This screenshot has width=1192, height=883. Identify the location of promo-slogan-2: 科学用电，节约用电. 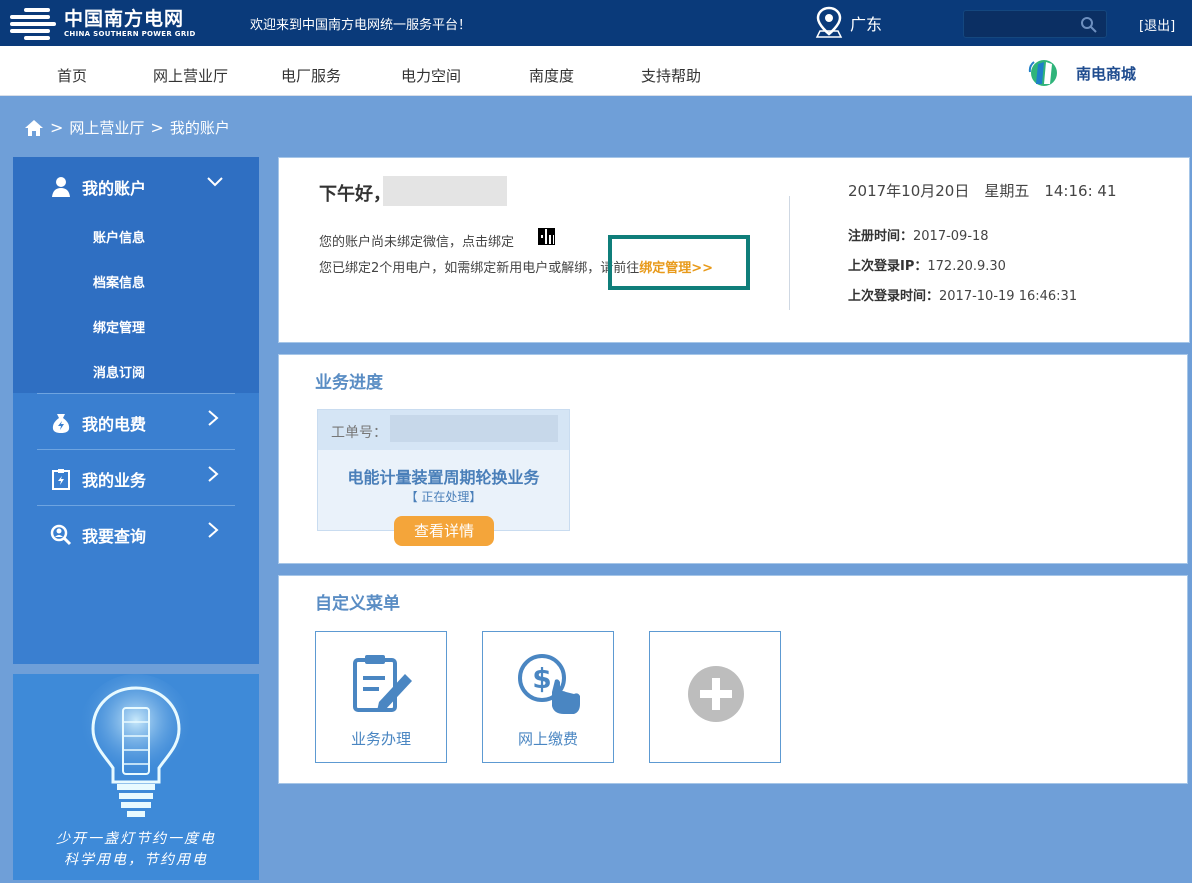
(136, 860).